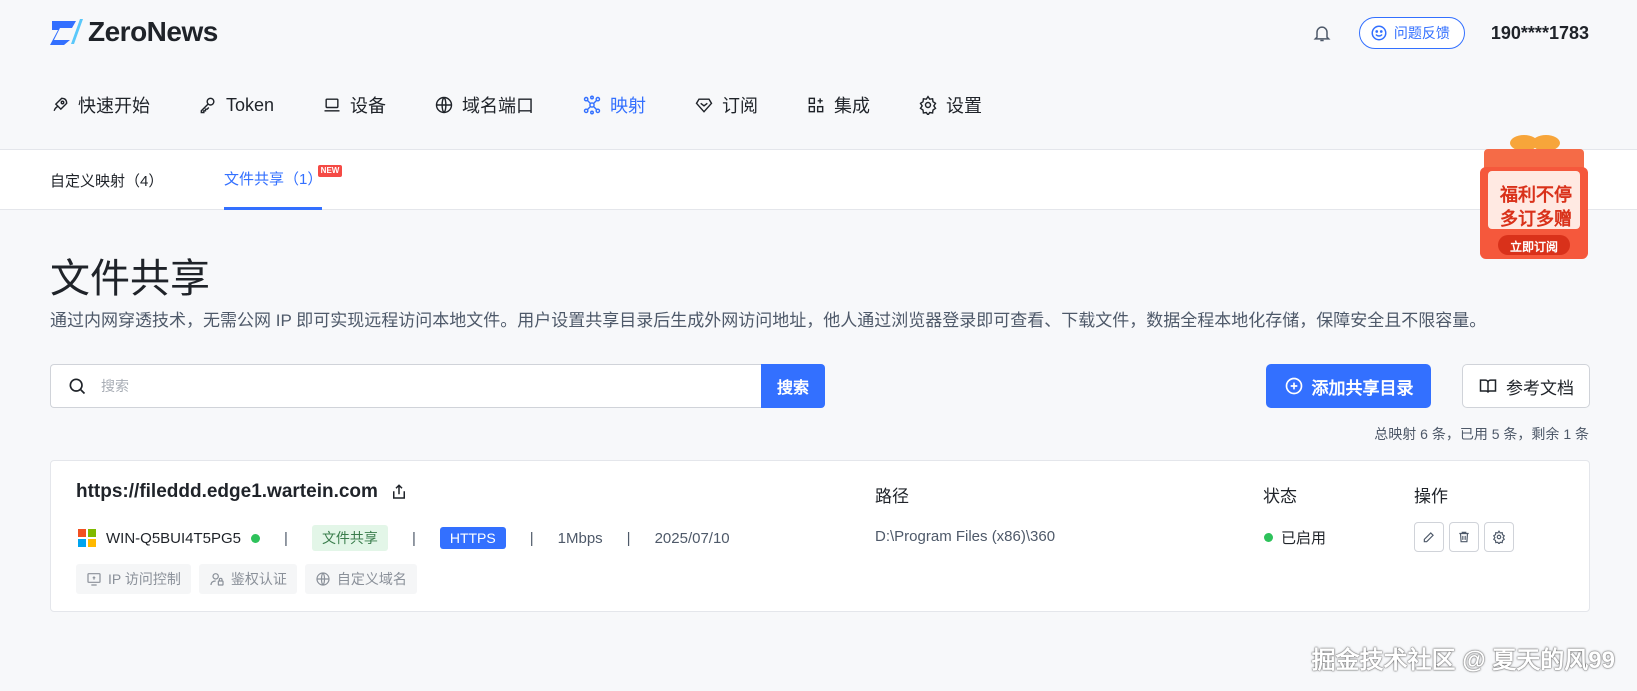 The height and width of the screenshot is (691, 1637). Describe the element at coordinates (692, 538) in the screenshot. I see `created-date: 2025/07/10` at that location.